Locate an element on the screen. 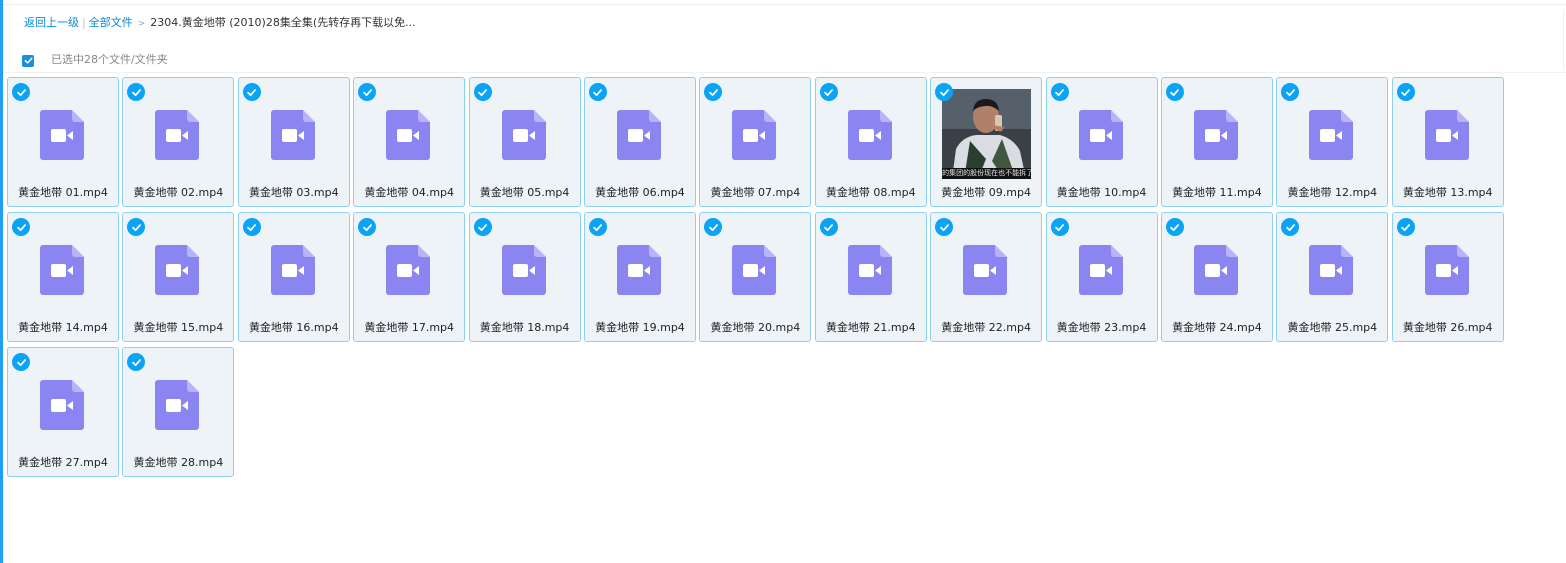  file-name: 黄金地带 17.mp4 is located at coordinates (409, 327).